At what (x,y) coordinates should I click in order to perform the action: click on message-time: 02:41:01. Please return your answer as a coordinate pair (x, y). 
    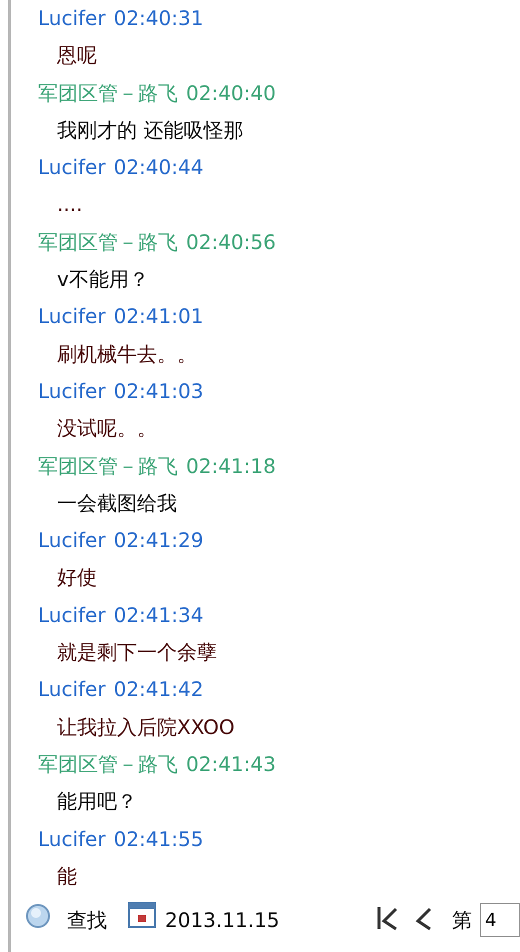
    Looking at the image, I should click on (159, 316).